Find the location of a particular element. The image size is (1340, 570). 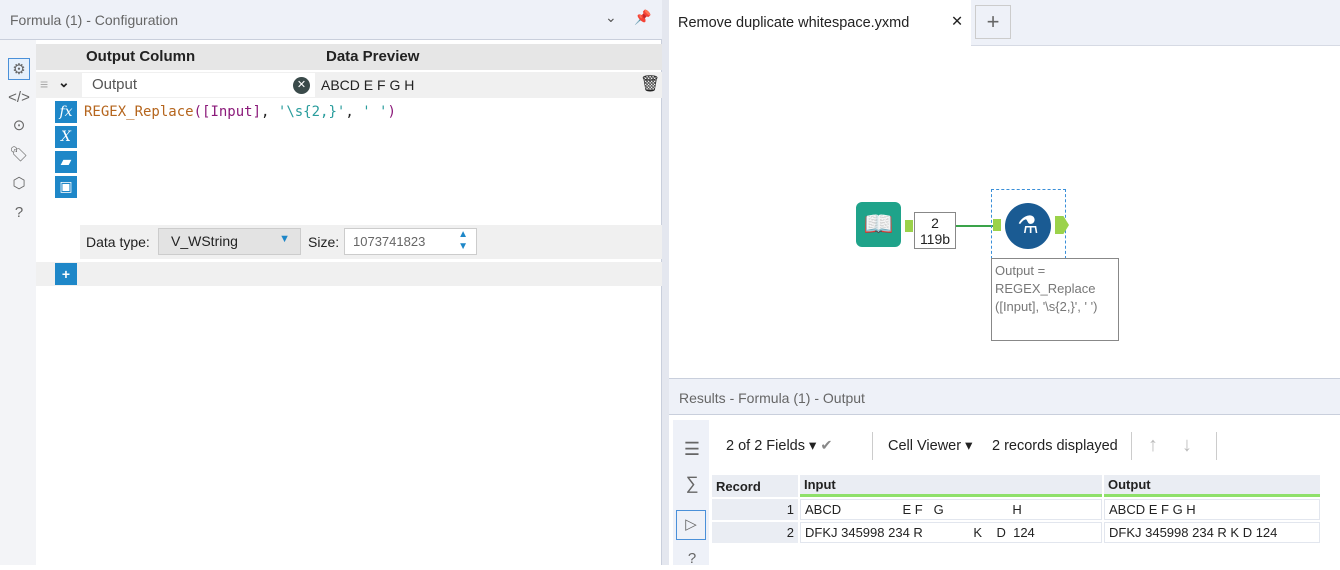

size-value: 1073741823 is located at coordinates (389, 241).